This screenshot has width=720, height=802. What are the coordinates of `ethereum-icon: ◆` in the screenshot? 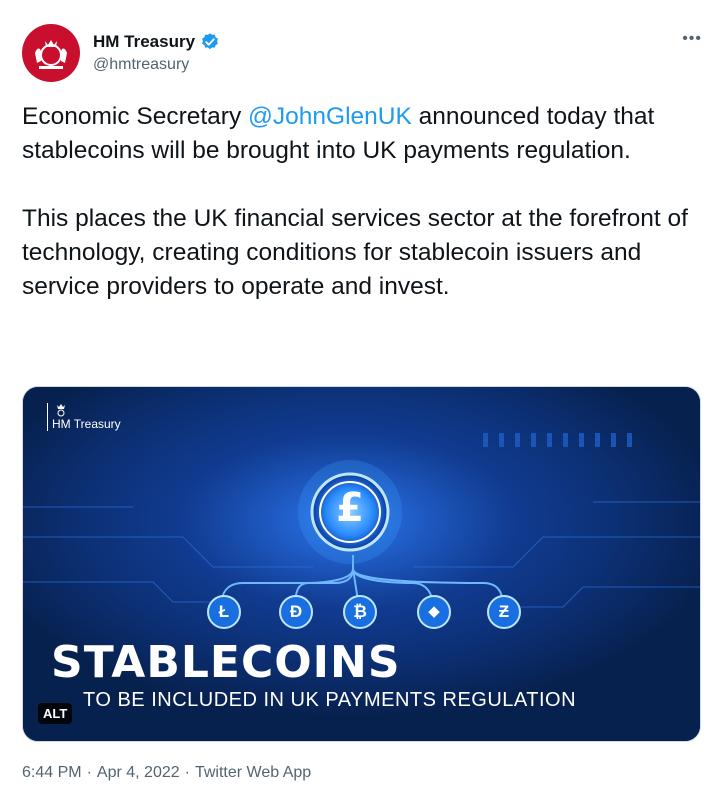 It's located at (434, 612).